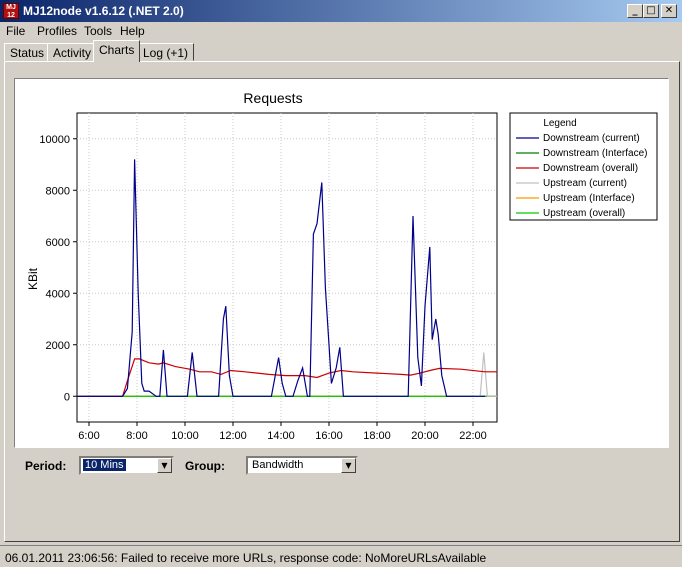 This screenshot has width=682, height=567. What do you see at coordinates (272, 98) in the screenshot?
I see `chart-title: Requests` at bounding box center [272, 98].